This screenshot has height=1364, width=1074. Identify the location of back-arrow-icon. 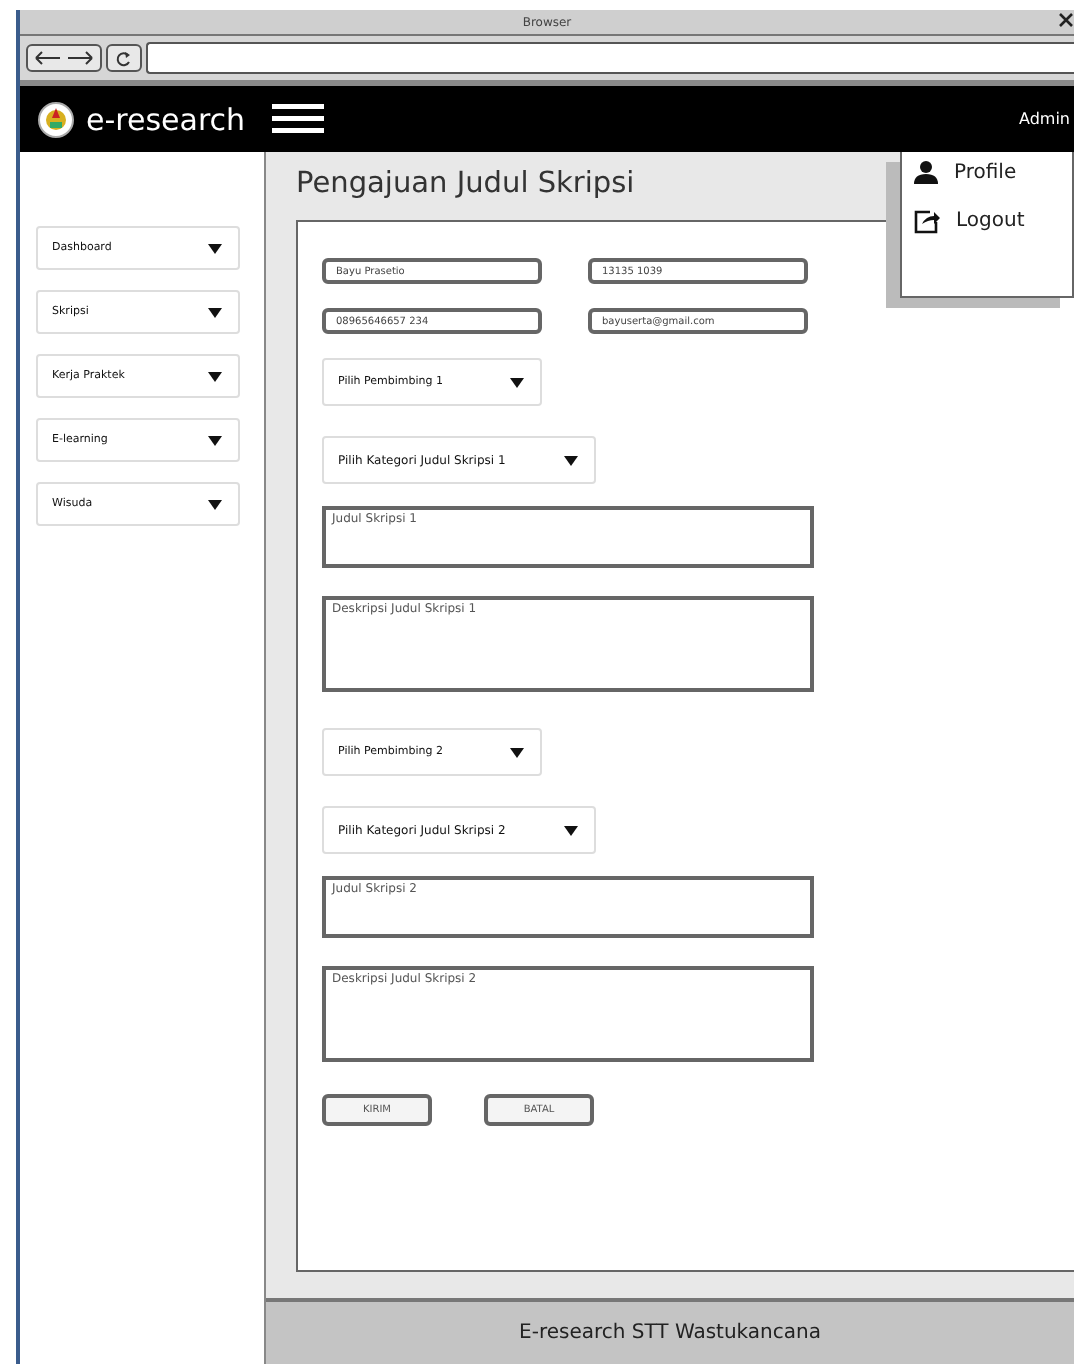
(48, 58).